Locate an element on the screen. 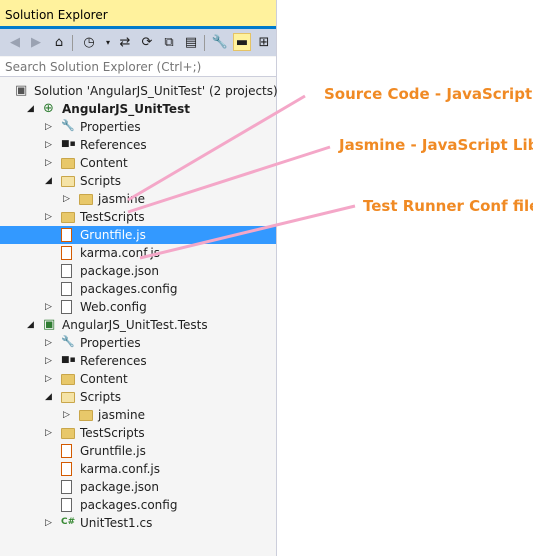  pointer-jasmine is located at coordinates (229, 179).